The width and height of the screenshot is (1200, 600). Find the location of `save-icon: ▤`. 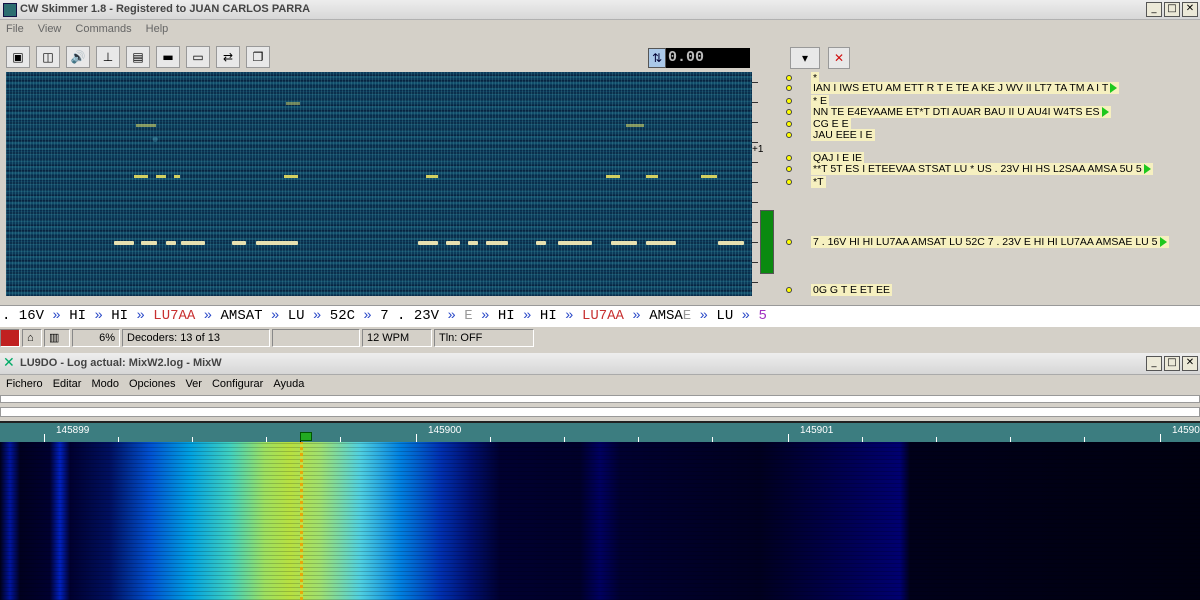

save-icon: ▤ is located at coordinates (138, 57).